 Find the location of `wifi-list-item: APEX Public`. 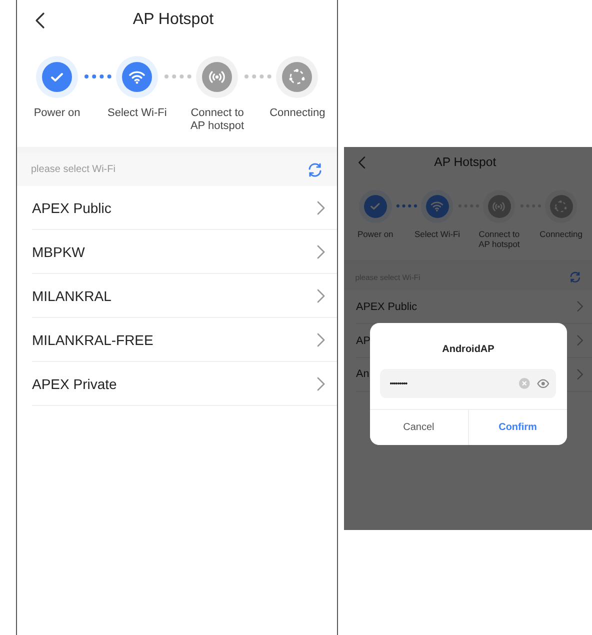

wifi-list-item: APEX Public is located at coordinates (185, 208).